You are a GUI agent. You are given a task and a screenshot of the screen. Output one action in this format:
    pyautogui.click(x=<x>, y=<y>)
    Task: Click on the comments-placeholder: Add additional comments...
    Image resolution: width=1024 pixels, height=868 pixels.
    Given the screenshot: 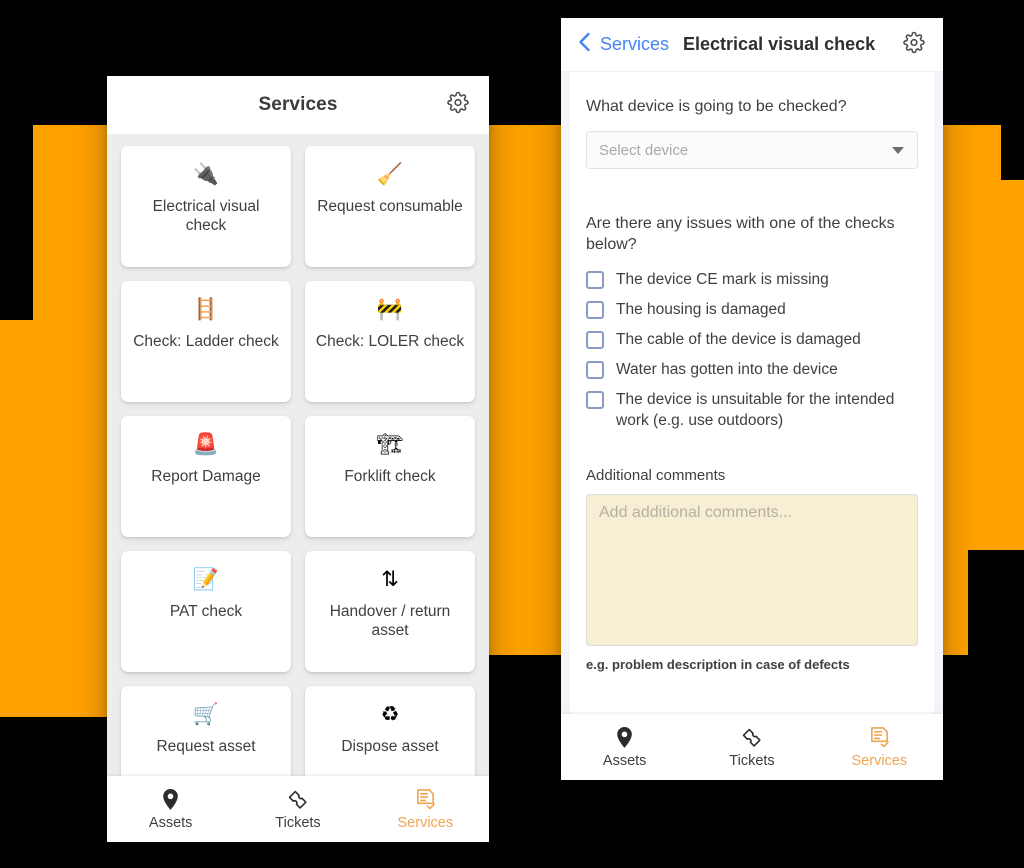 What is the action you would take?
    pyautogui.click(x=695, y=512)
    